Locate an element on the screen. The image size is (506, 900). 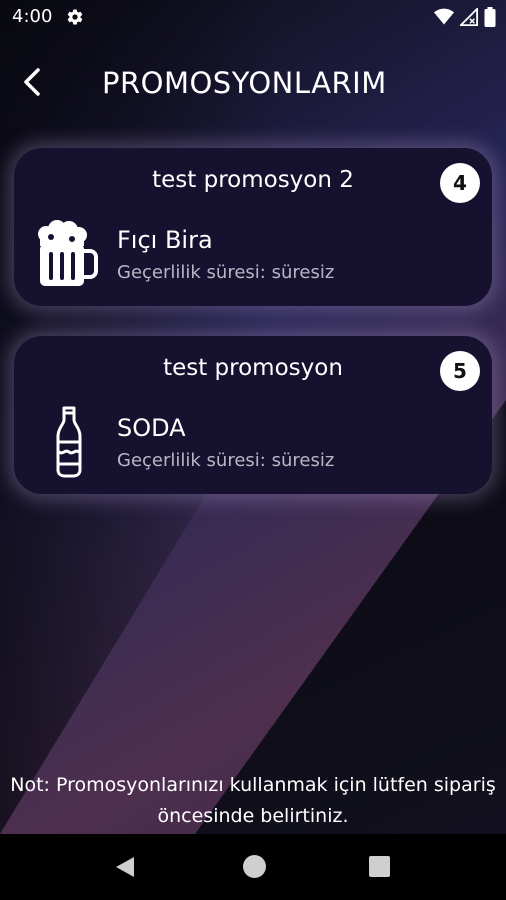
gear-icon is located at coordinates (75, 17).